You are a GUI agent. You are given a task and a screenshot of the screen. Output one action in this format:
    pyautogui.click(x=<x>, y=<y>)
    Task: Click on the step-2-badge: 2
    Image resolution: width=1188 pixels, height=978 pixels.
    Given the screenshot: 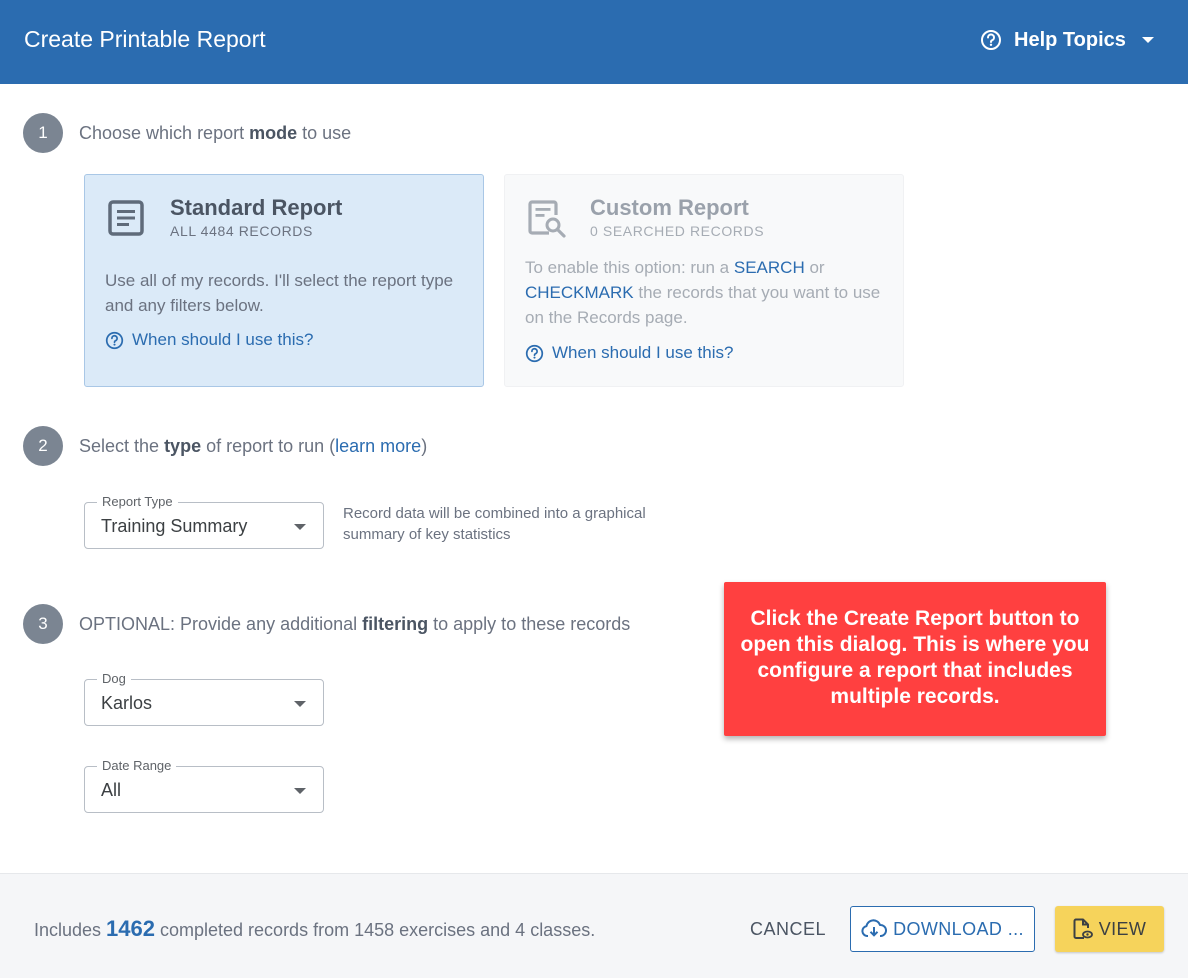 What is the action you would take?
    pyautogui.click(x=43, y=446)
    